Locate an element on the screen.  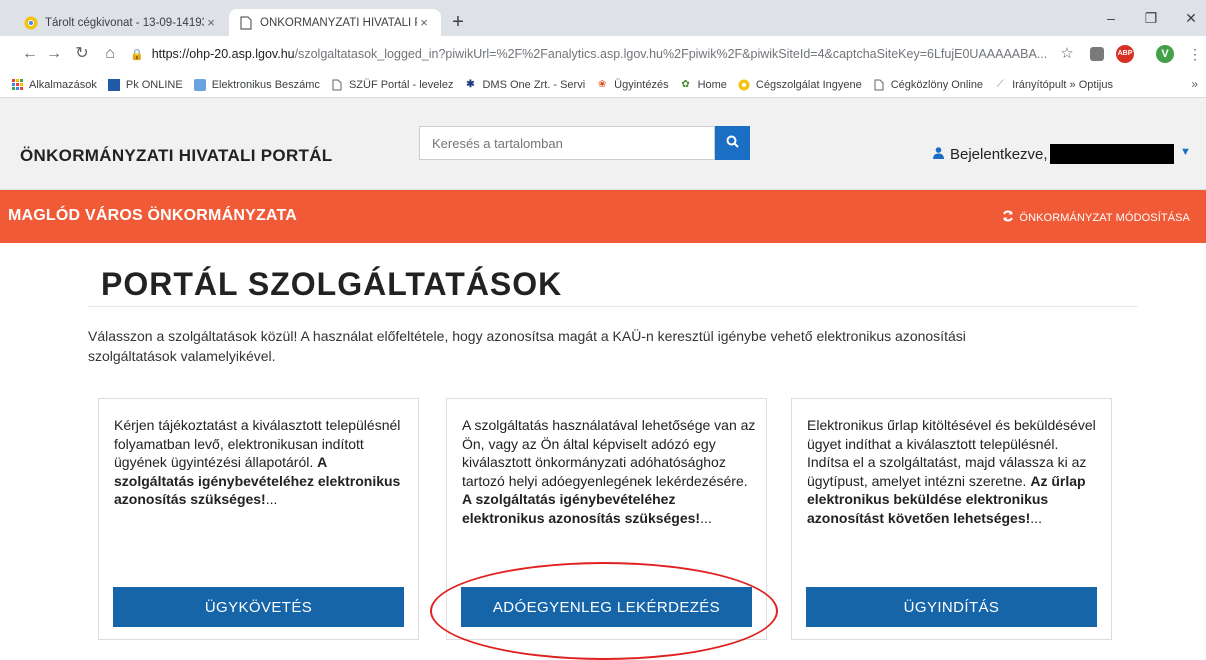
redacted-username is located at coordinates (1111, 154).